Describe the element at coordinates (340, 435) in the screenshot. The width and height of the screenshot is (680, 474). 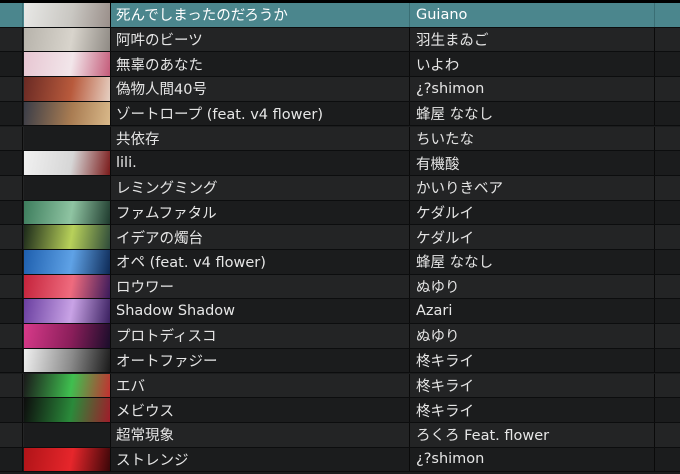
I see `track-row: 超常現象 ろくろ Feat. flower` at that location.